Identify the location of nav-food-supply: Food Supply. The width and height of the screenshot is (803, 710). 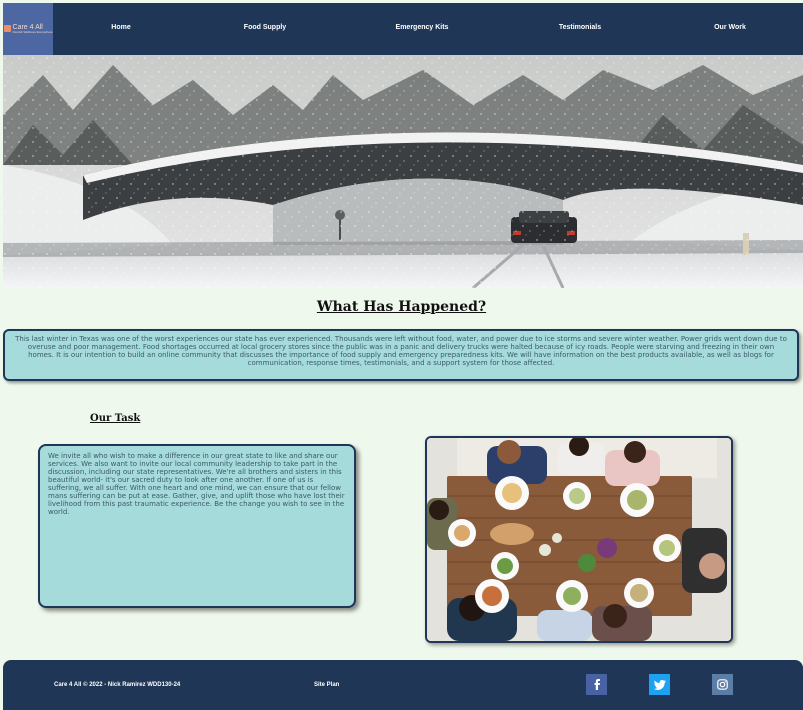
(265, 29).